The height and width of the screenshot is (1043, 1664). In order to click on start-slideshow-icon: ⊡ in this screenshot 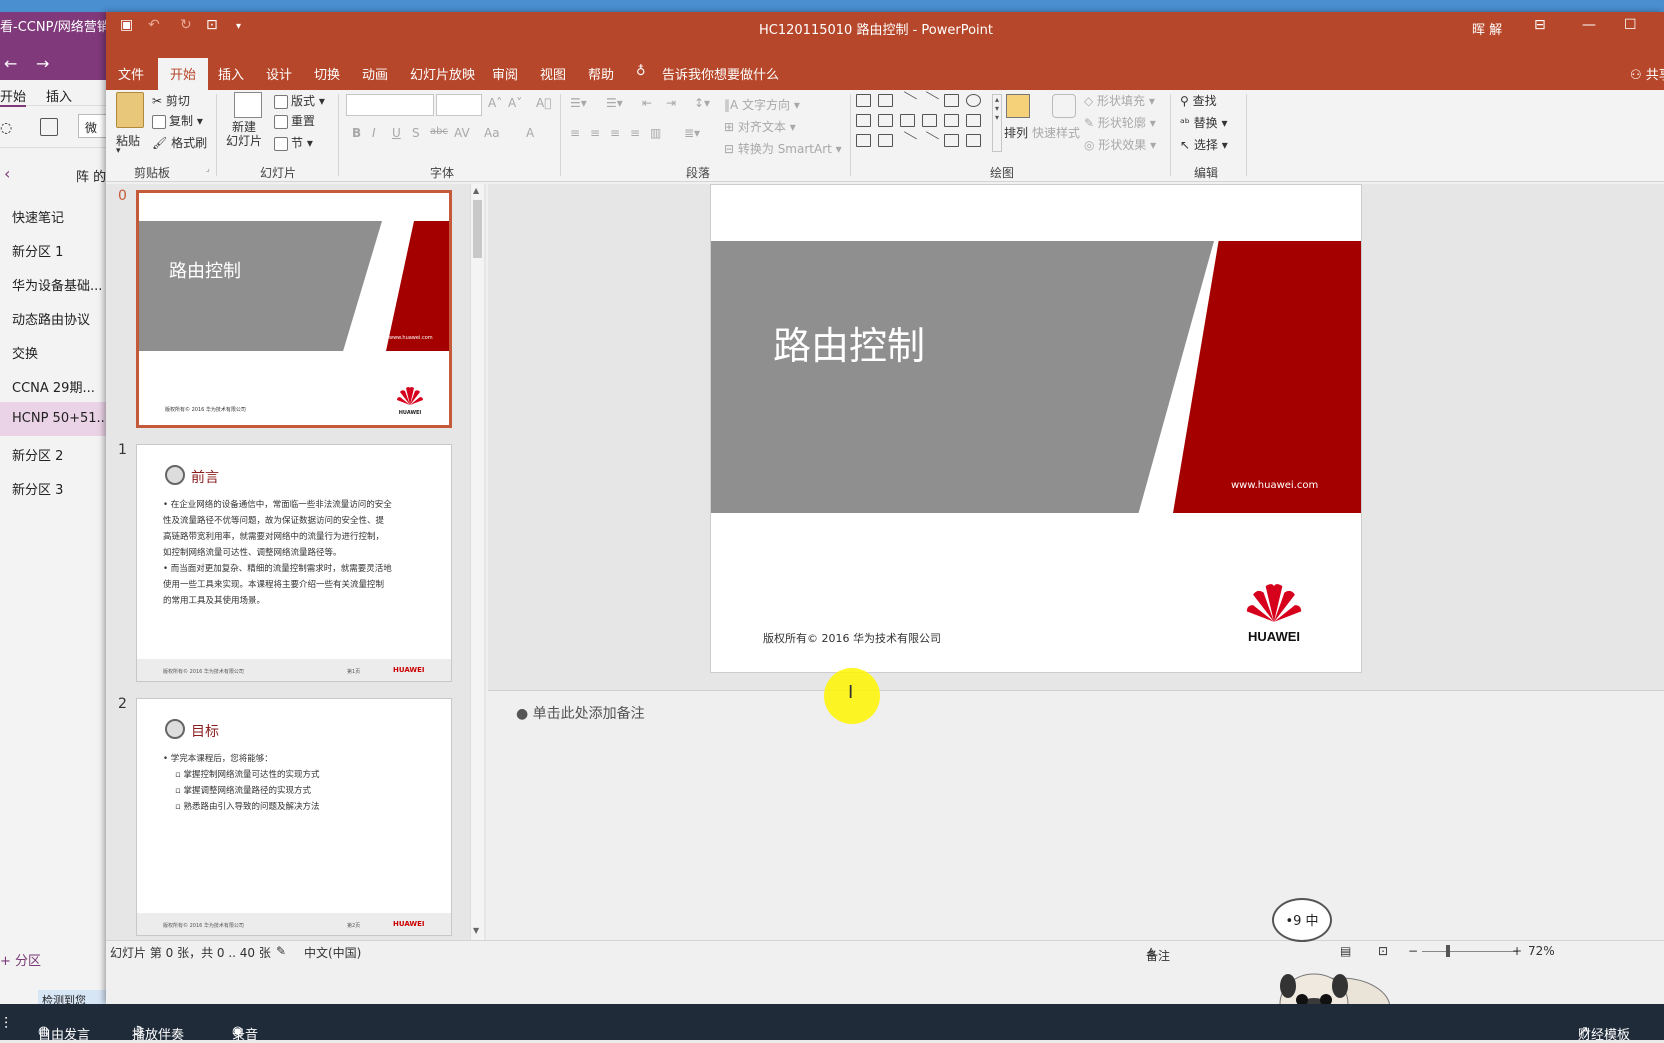, I will do `click(212, 25)`.